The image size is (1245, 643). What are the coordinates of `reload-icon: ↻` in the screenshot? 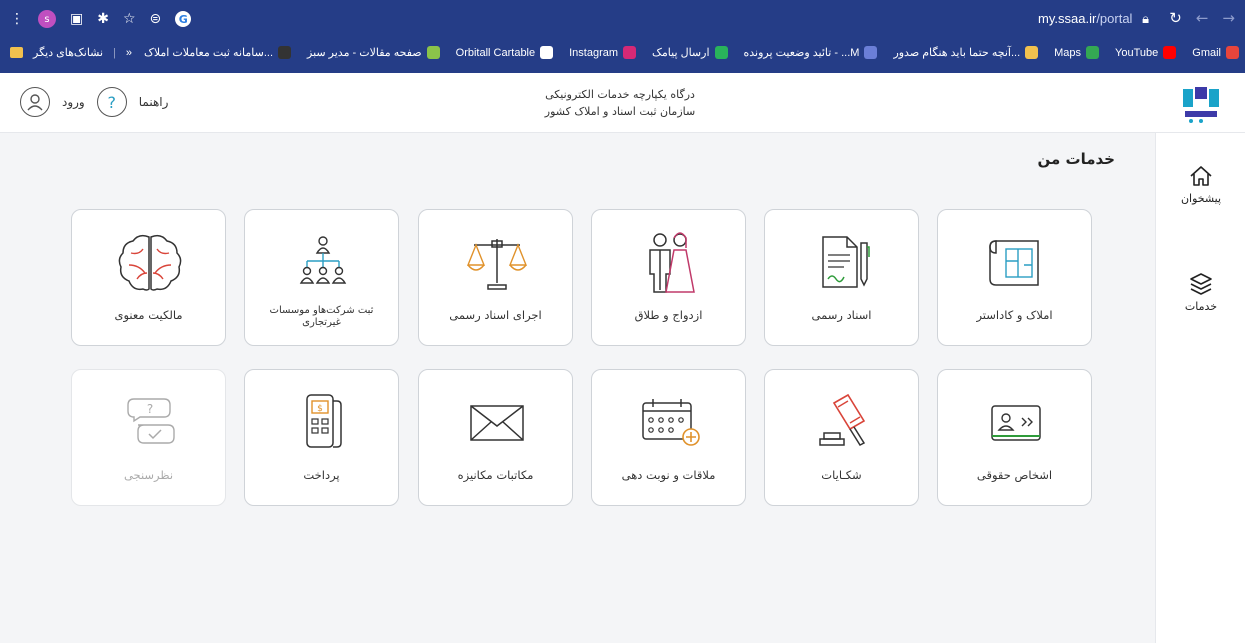 It's located at (1175, 18).